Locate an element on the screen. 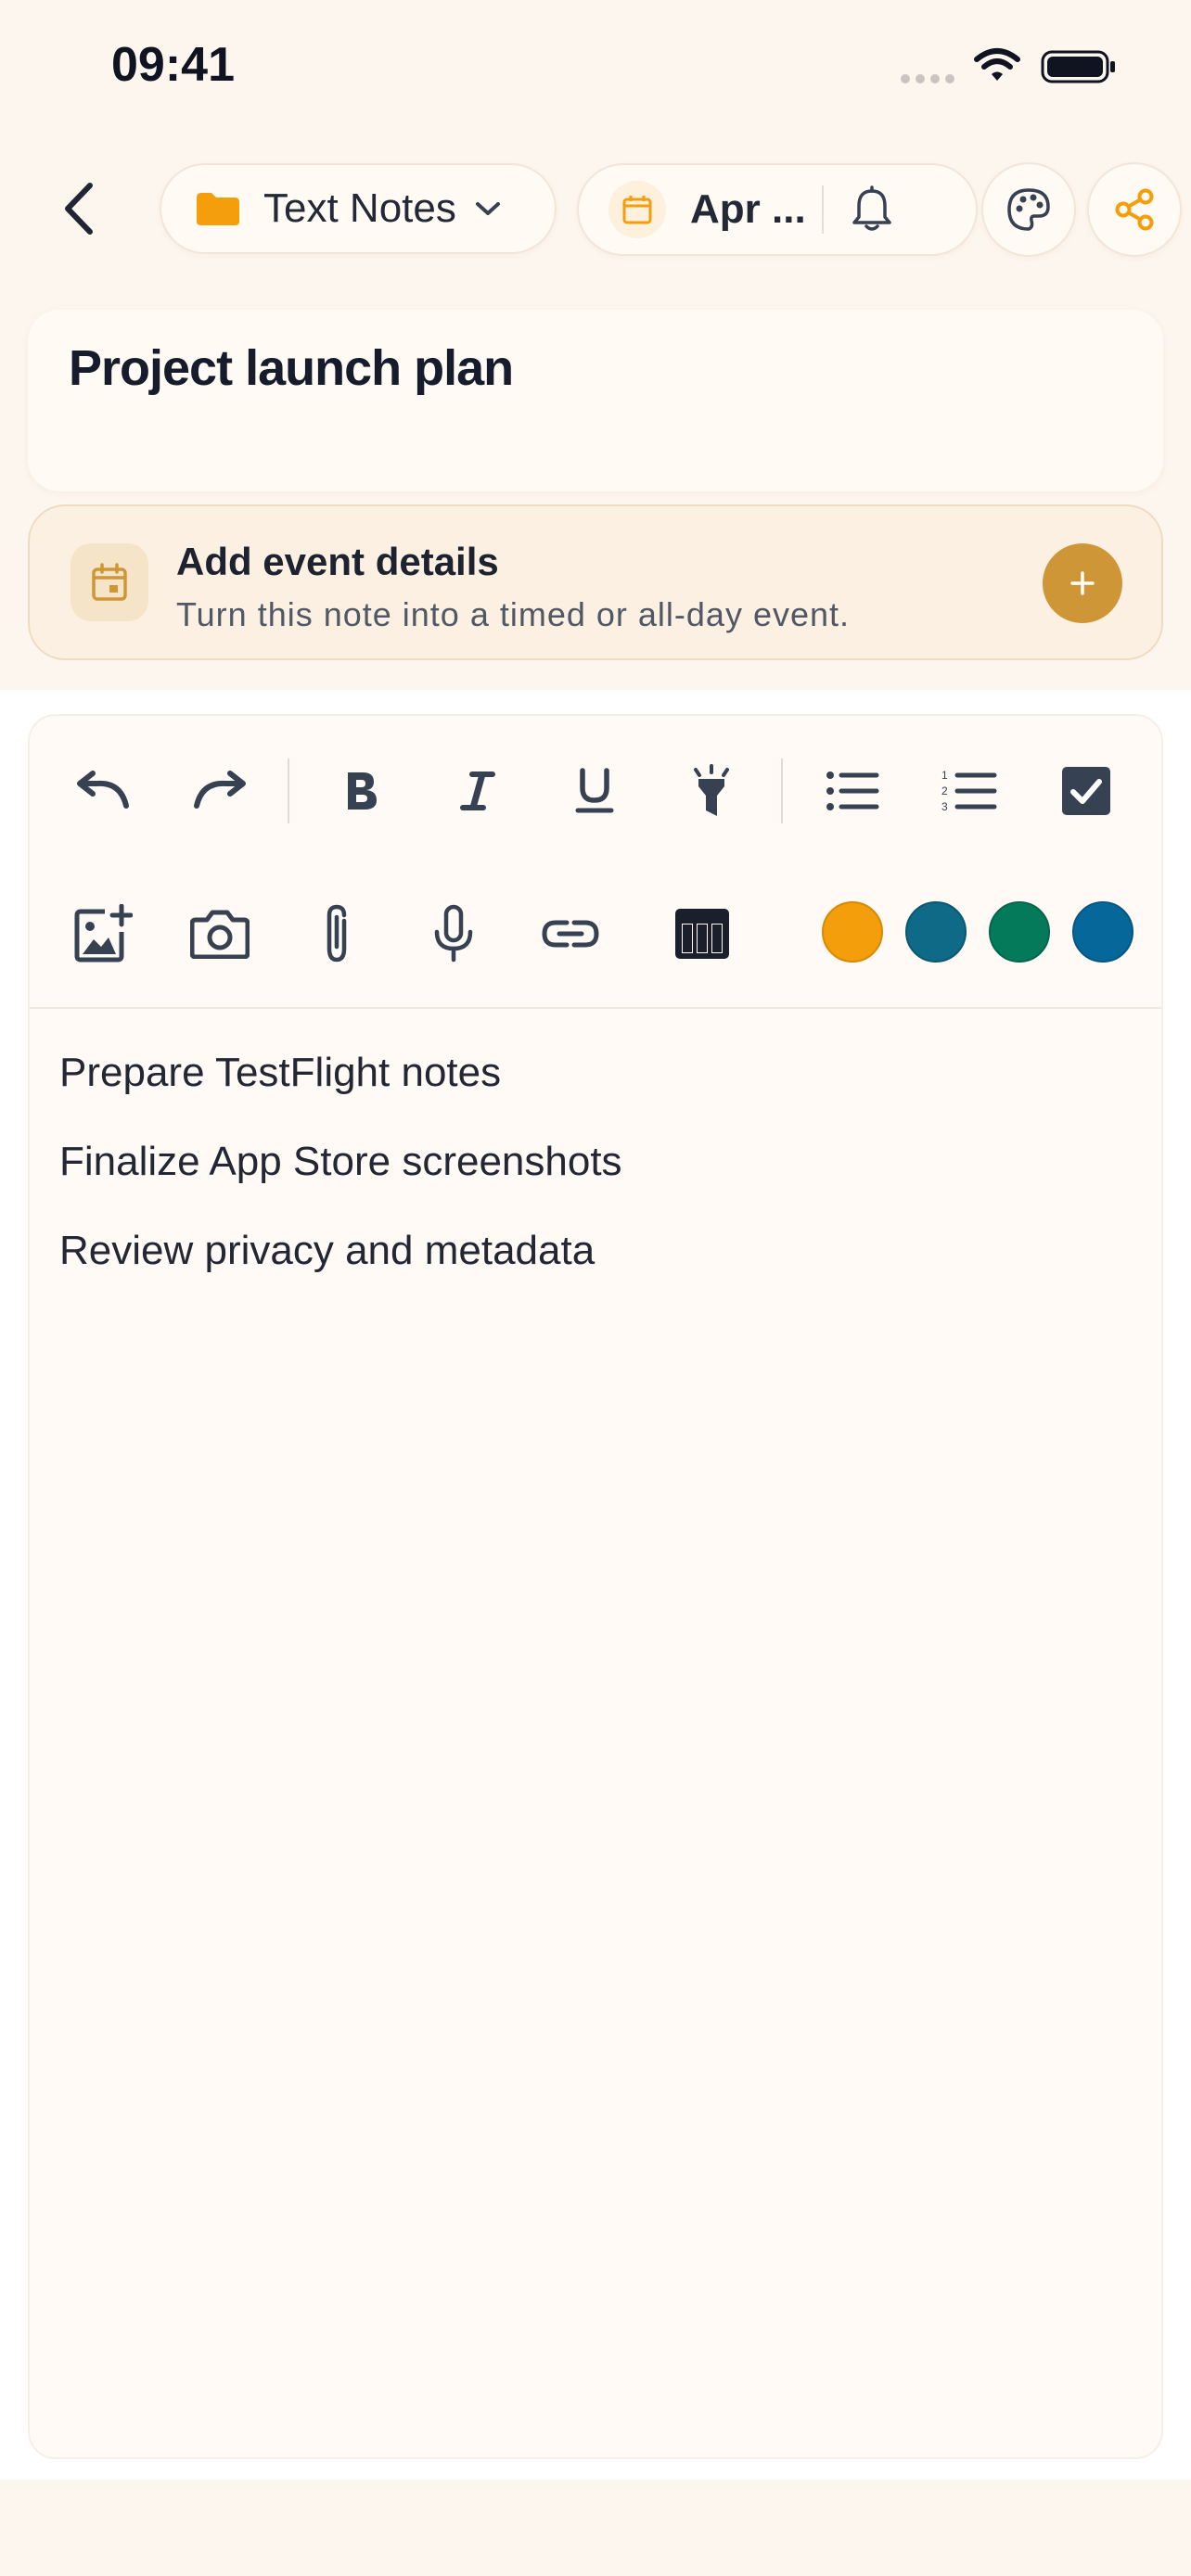 This screenshot has width=1191, height=2576. bold-icon is located at coordinates (362, 791).